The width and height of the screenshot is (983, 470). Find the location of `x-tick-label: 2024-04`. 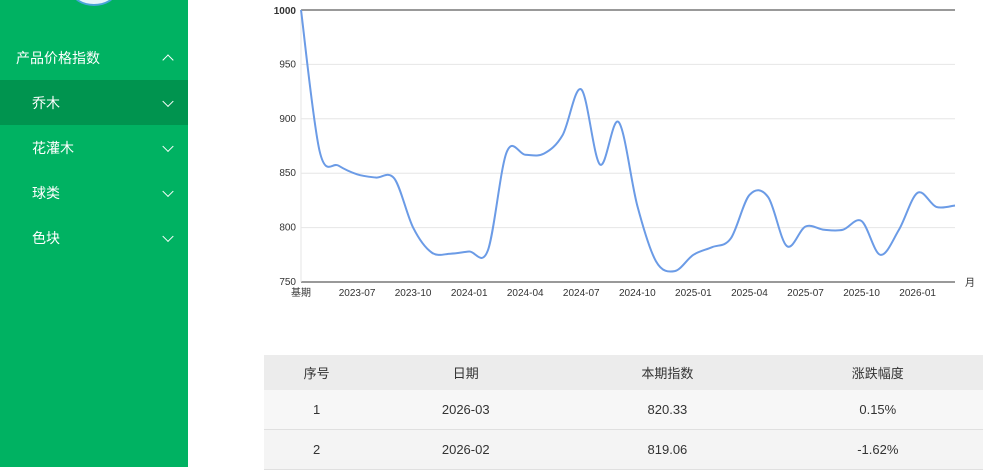

x-tick-label: 2024-04 is located at coordinates (525, 293).